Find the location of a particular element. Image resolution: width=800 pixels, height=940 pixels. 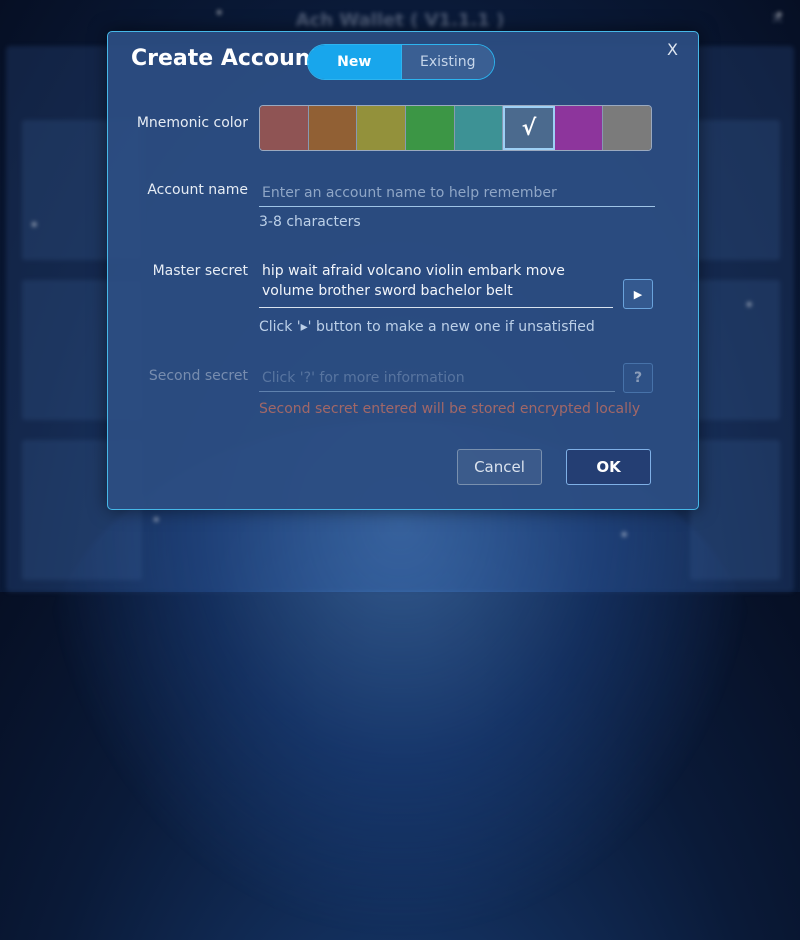

mnemonic-color-picker: √ is located at coordinates (455, 128).